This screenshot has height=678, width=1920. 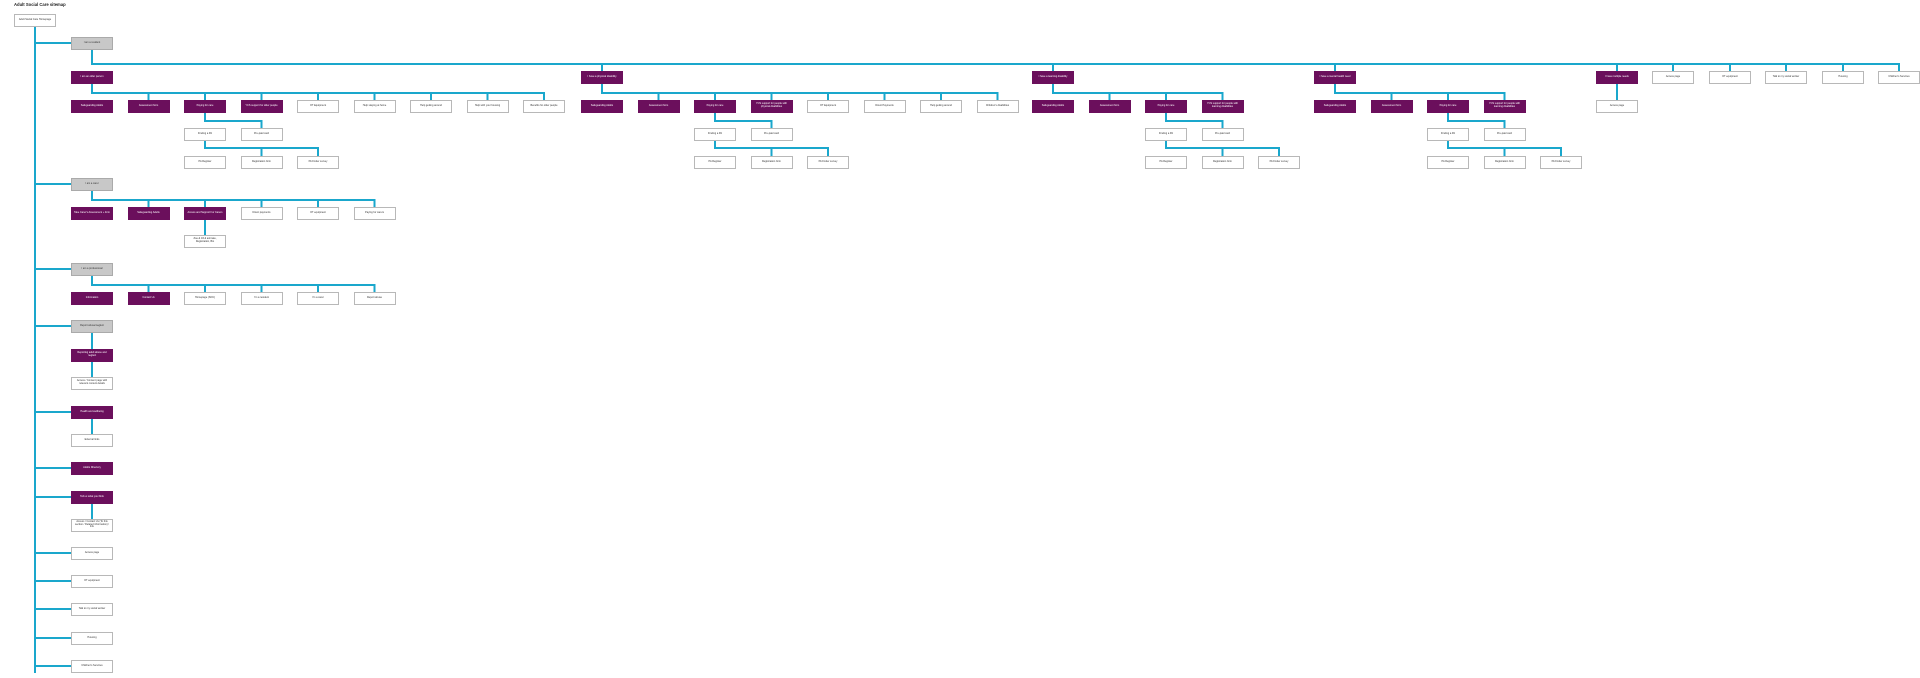 I want to click on node-external-links: External links, so click(x=92, y=440).